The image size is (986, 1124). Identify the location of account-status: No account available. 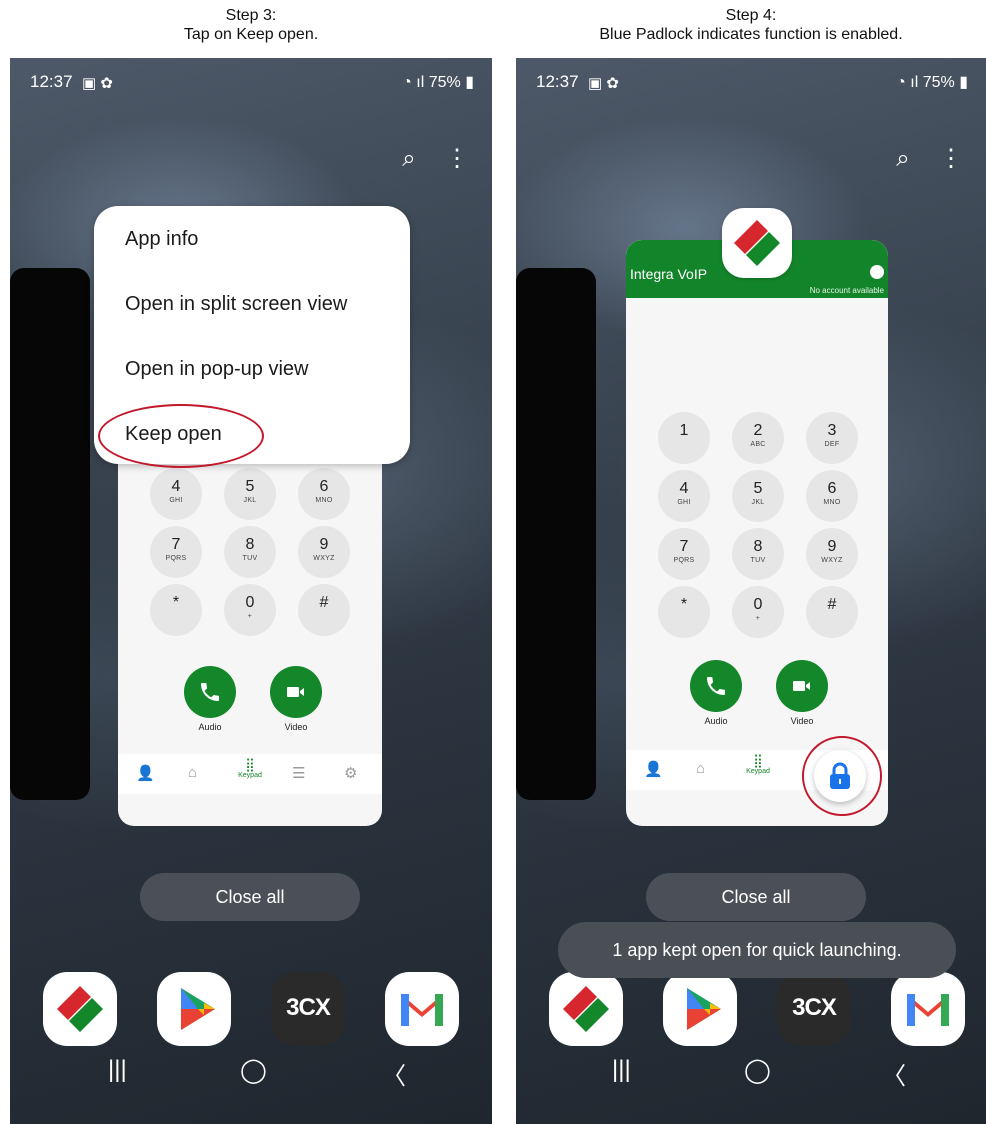
(846, 290).